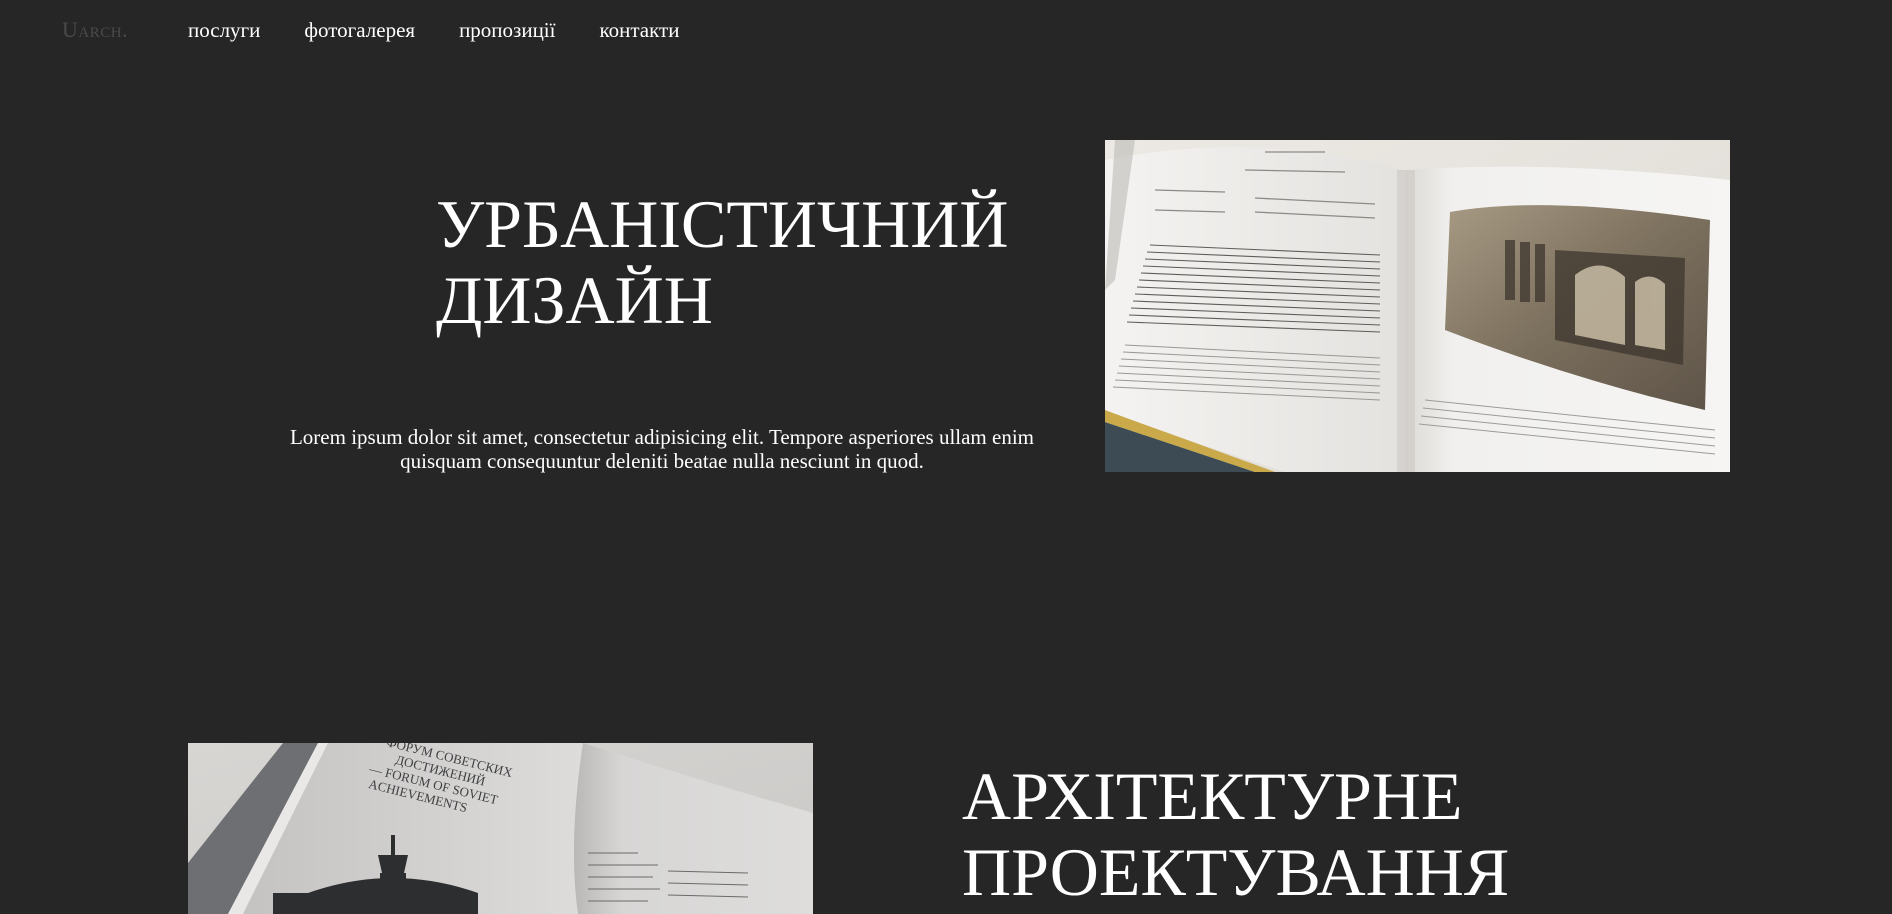  What do you see at coordinates (433, 30) in the screenshot?
I see `main-nav: послуги фотогалерея пропозиції контакти` at bounding box center [433, 30].